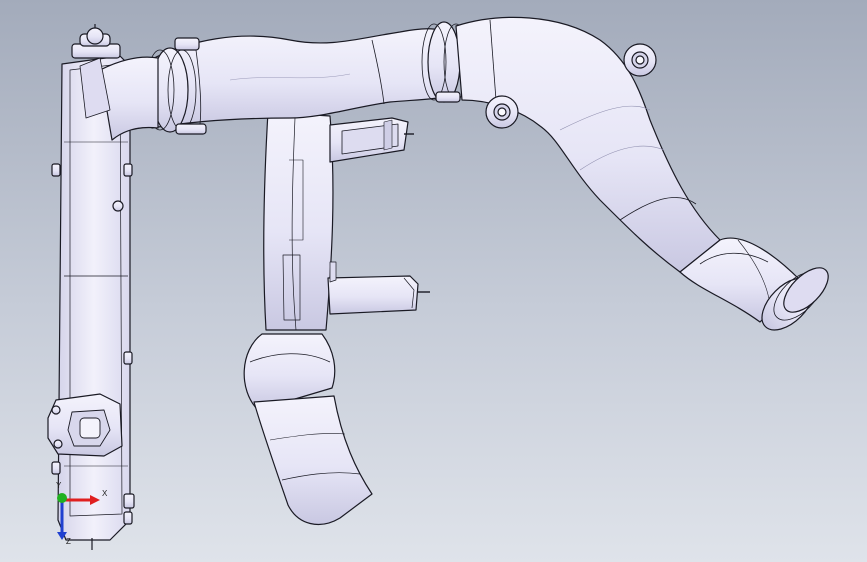 Image resolution: width=867 pixels, height=562 pixels. Describe the element at coordinates (95, 36) in the screenshot. I see `filler-cap` at that location.